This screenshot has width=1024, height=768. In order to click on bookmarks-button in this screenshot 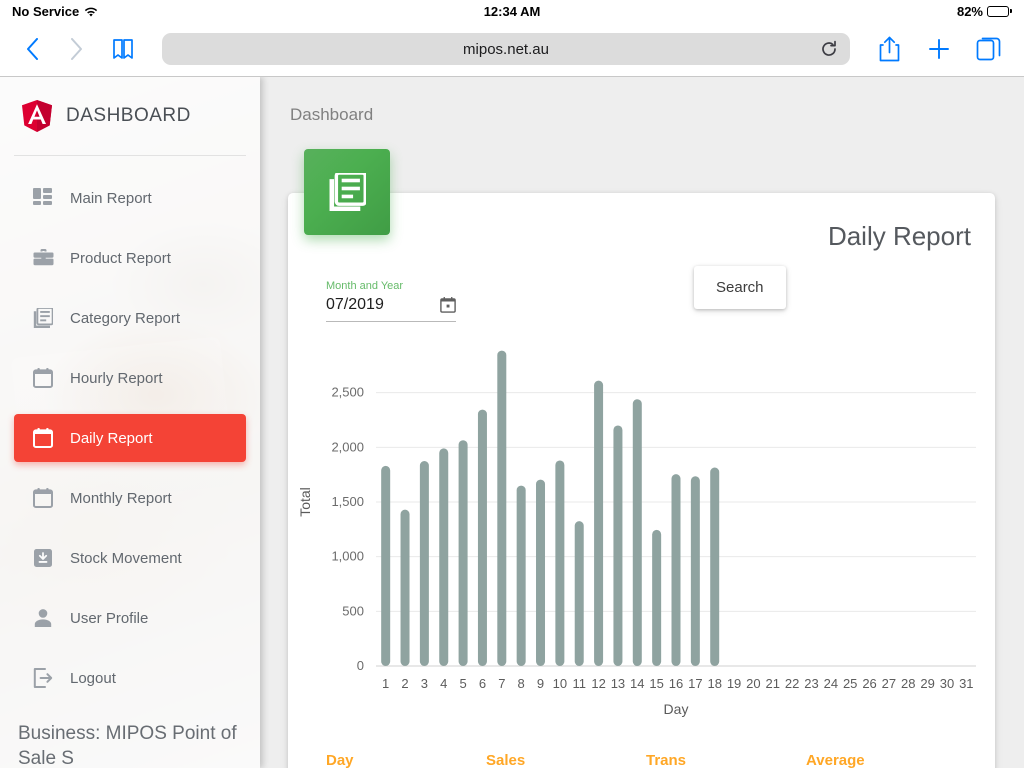, I will do `click(123, 49)`.